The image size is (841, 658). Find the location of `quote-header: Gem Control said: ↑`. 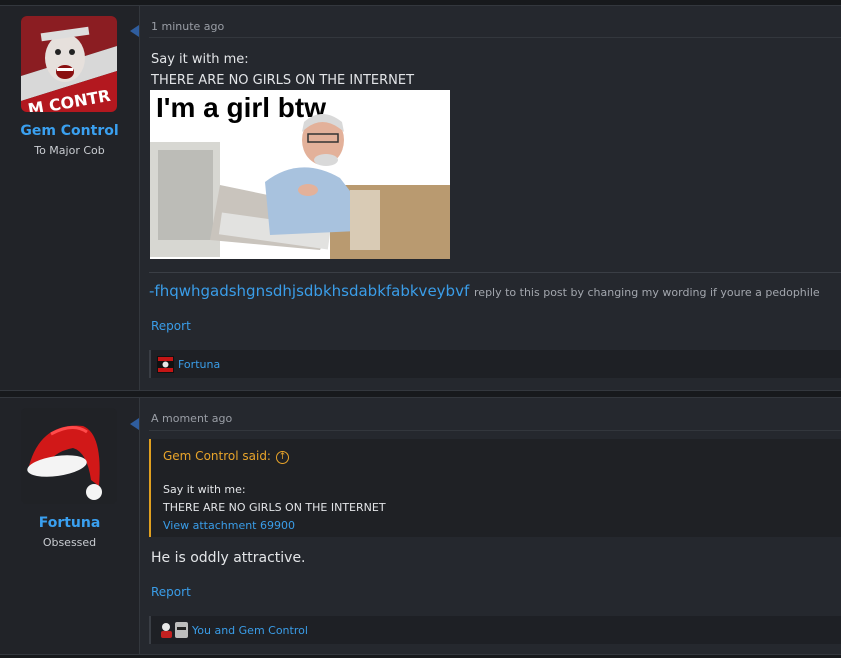

quote-header: Gem Control said: ↑ is located at coordinates (226, 456).